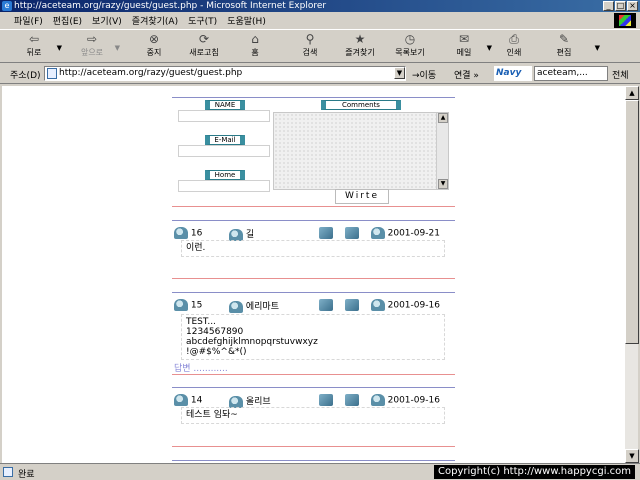 This screenshot has width=640, height=480. What do you see at coordinates (34, 39) in the screenshot?
I see `back-arrow-icon: ⇦` at bounding box center [34, 39].